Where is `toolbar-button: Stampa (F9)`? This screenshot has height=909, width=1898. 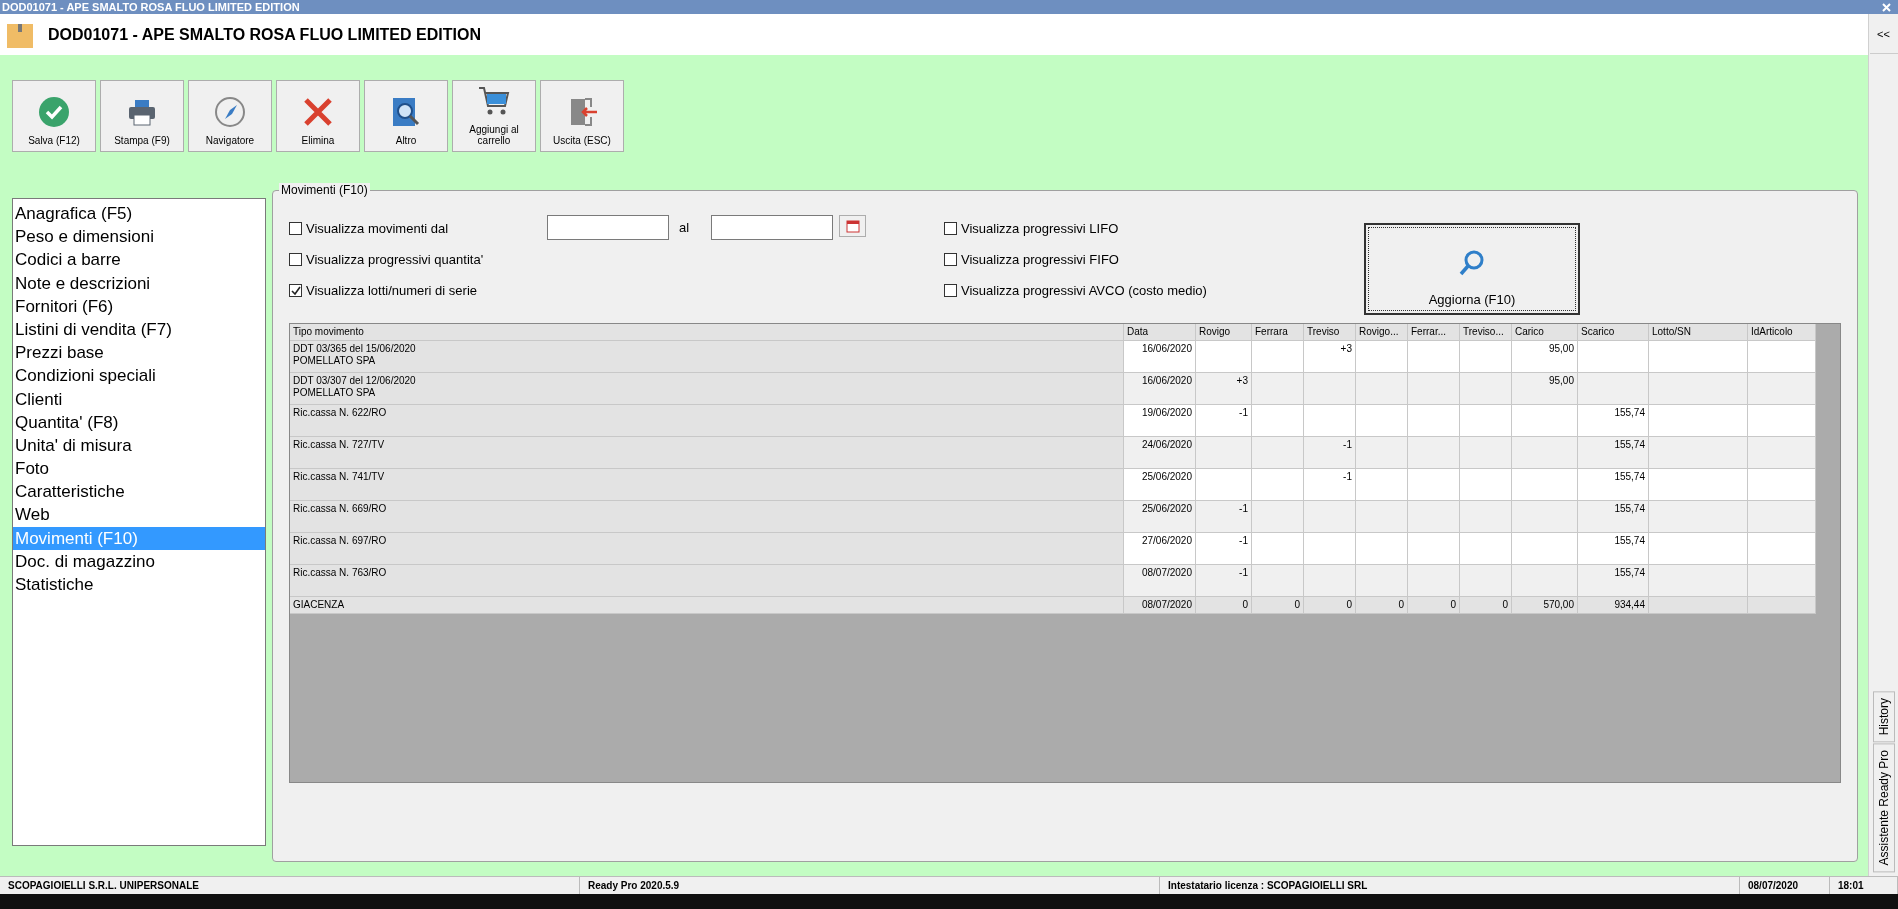 toolbar-button: Stampa (F9) is located at coordinates (142, 116).